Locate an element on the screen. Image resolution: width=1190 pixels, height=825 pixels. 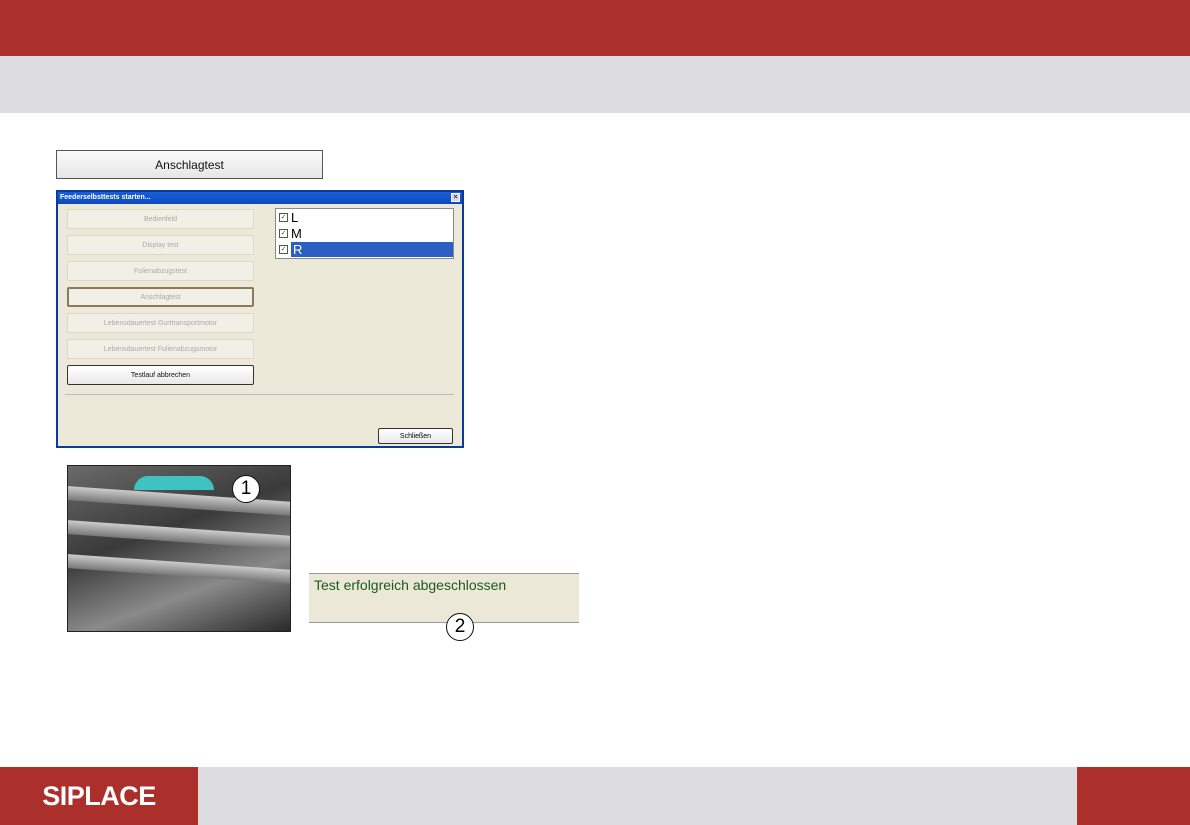
track-label: M is located at coordinates (296, 233).